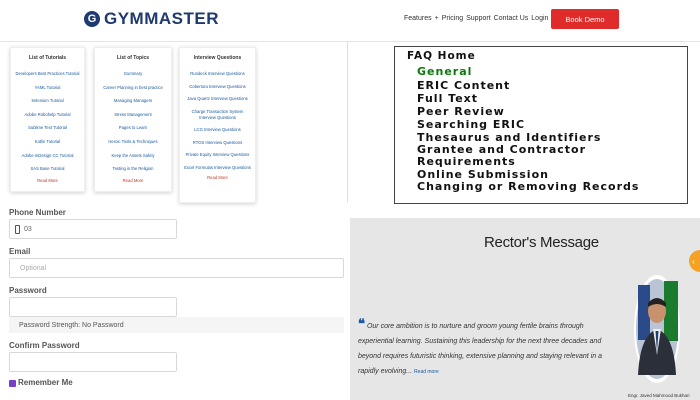 This screenshot has height=400, width=700. I want to click on faq-item-searching-eric: Searching ERIC, so click(471, 124).